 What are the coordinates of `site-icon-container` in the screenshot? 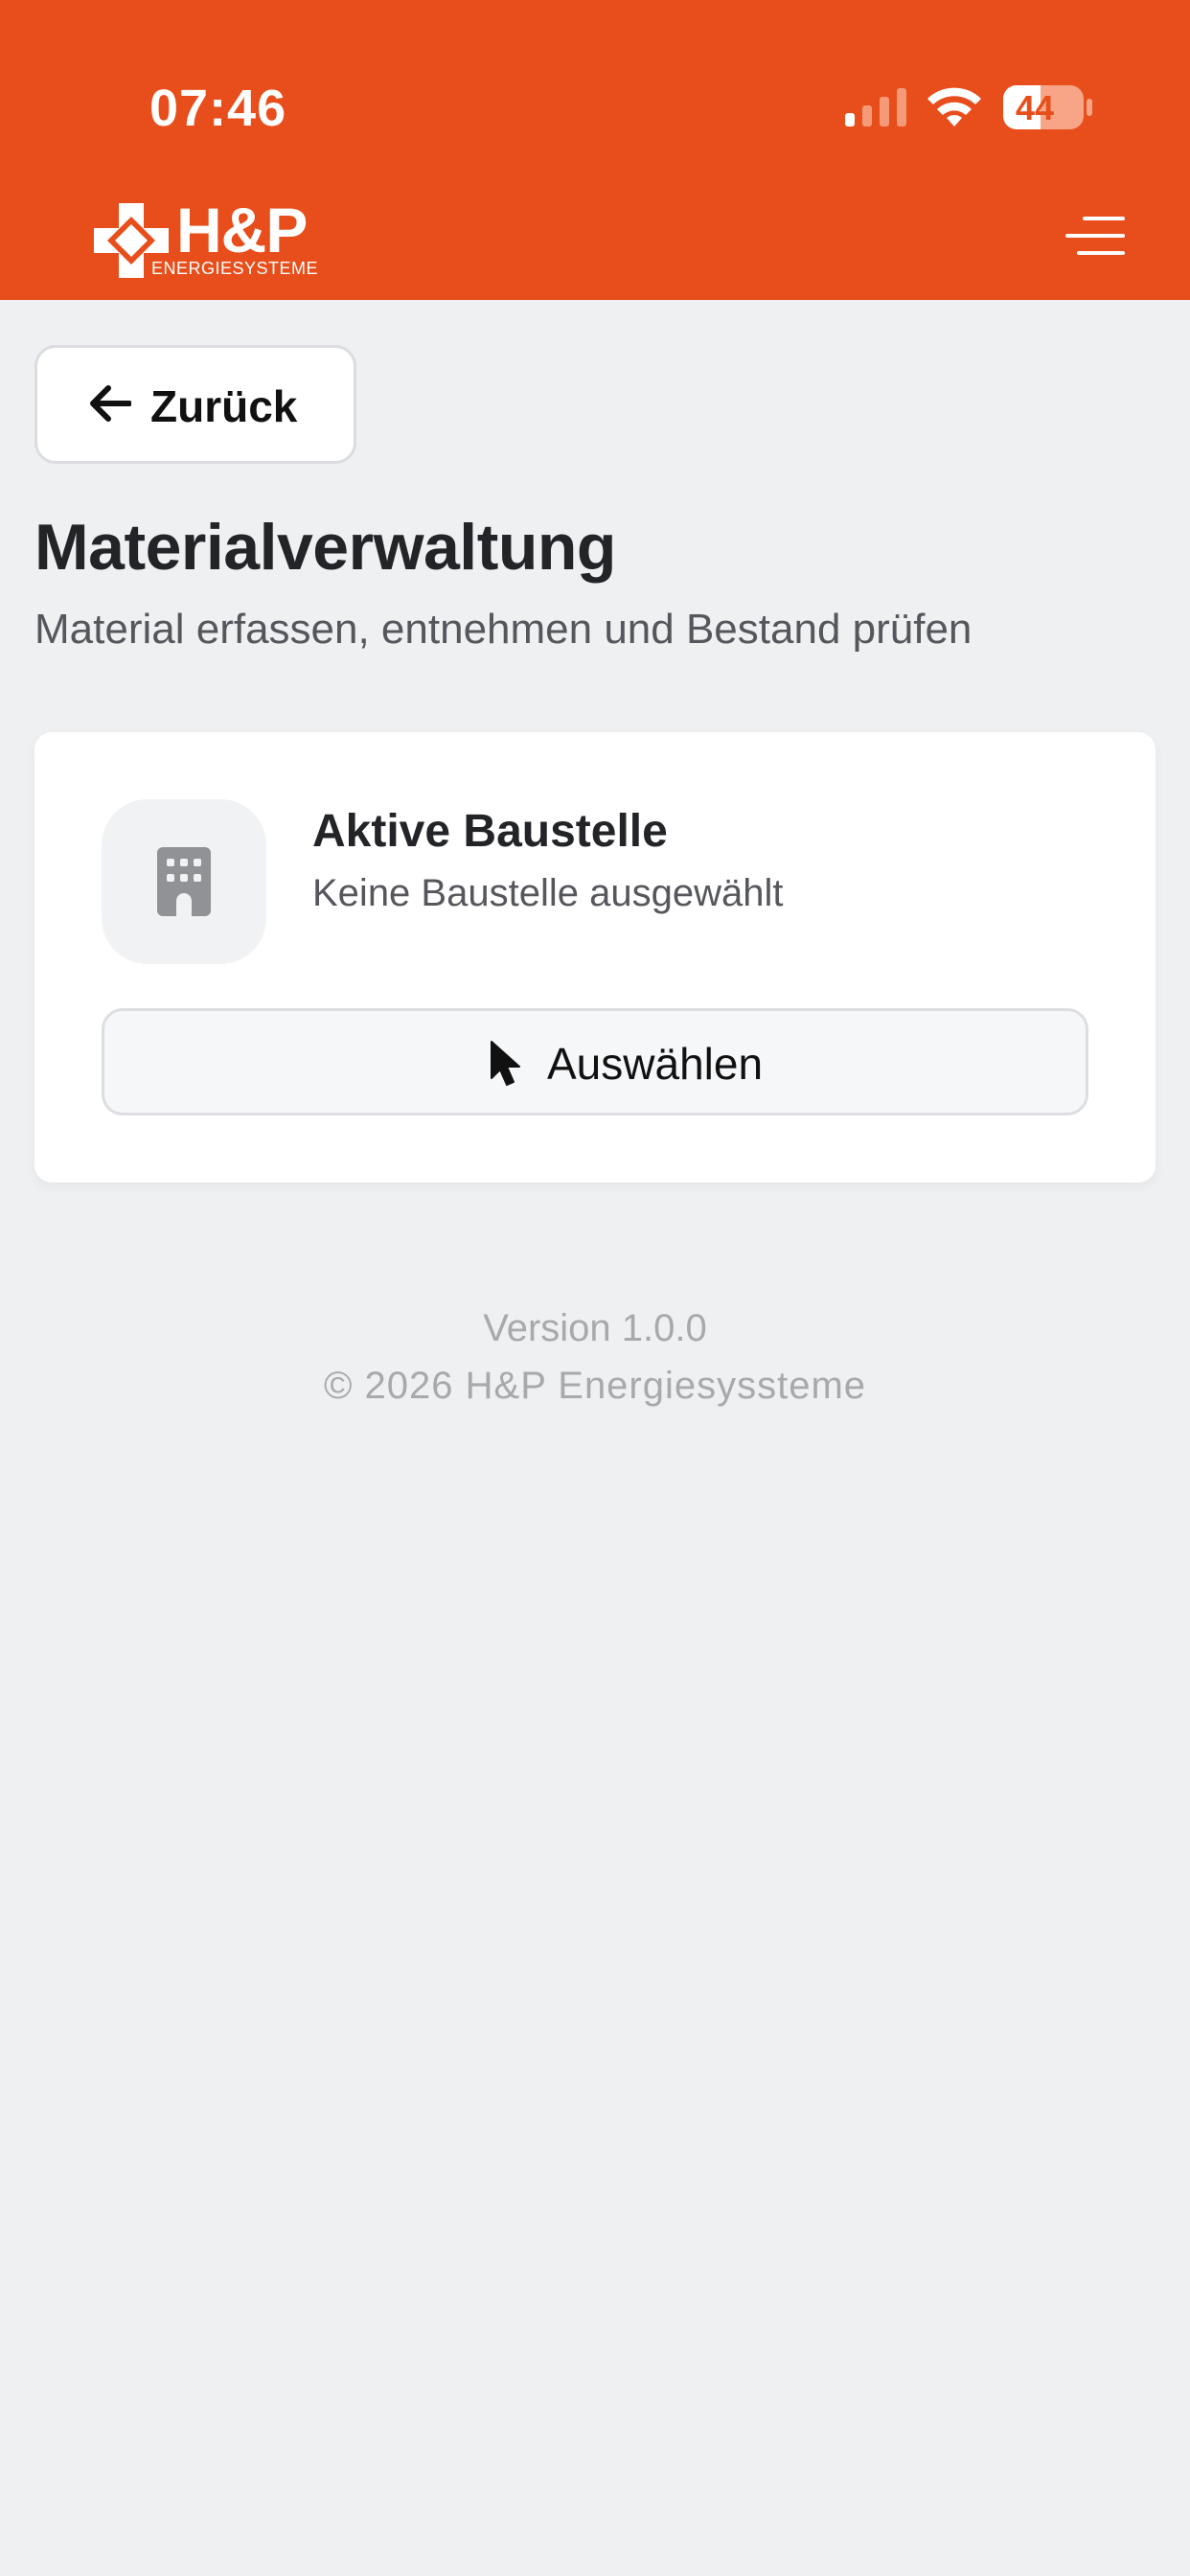 It's located at (184, 881).